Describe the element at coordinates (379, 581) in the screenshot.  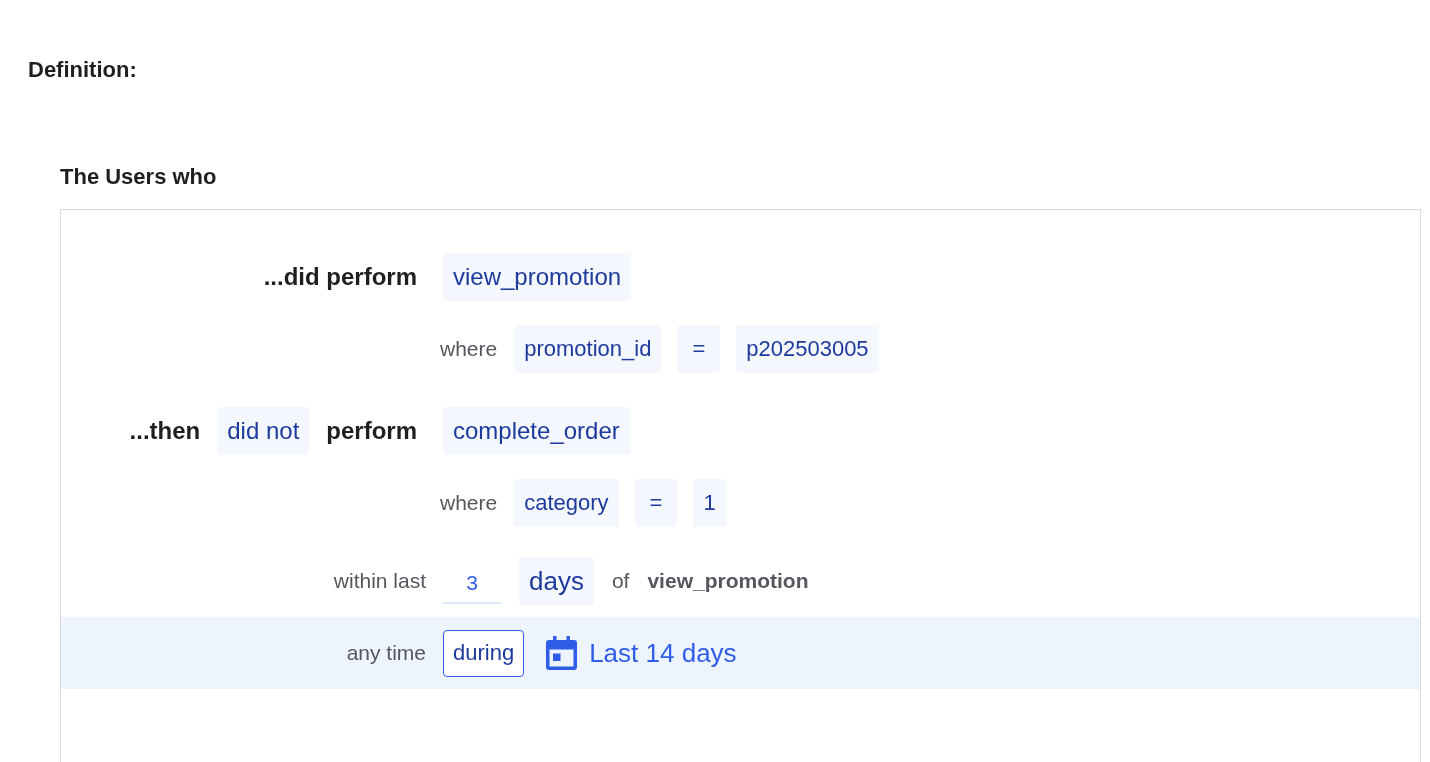
I see `within-label: within last` at that location.